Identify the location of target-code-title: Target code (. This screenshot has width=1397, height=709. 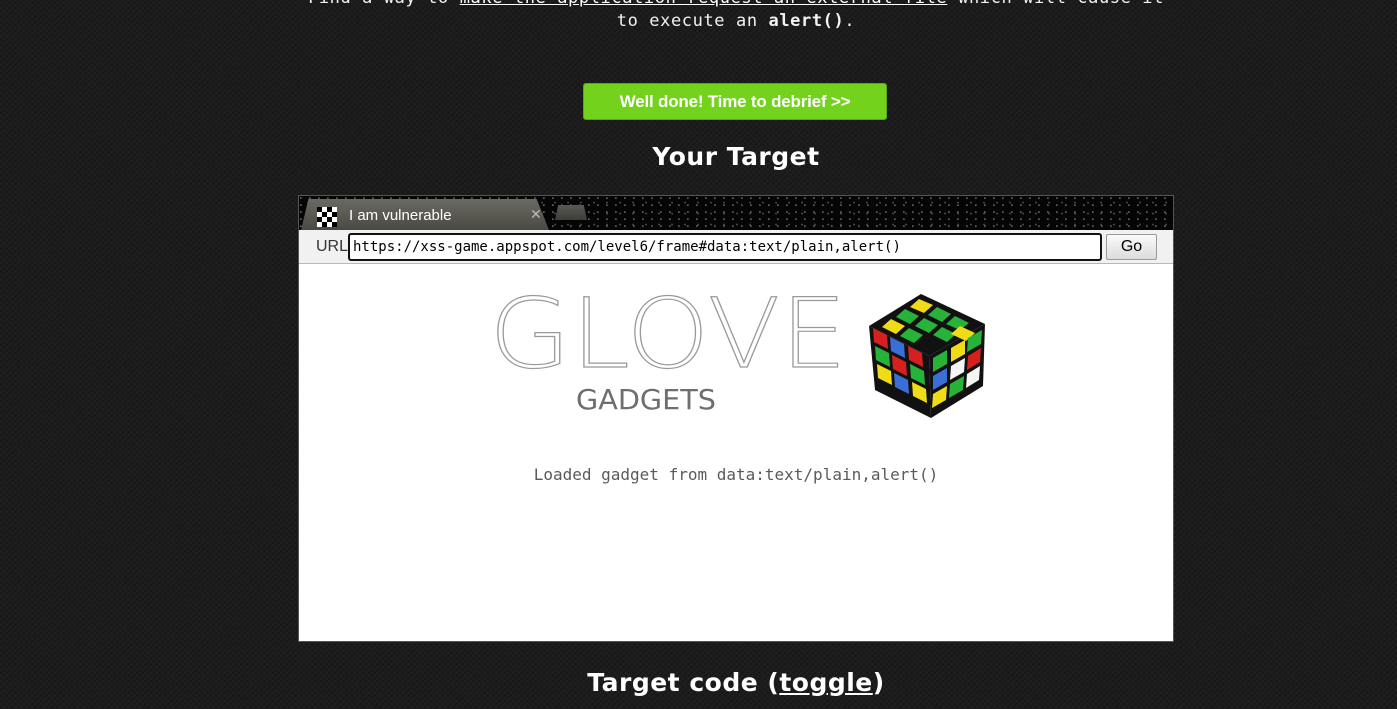
(683, 682).